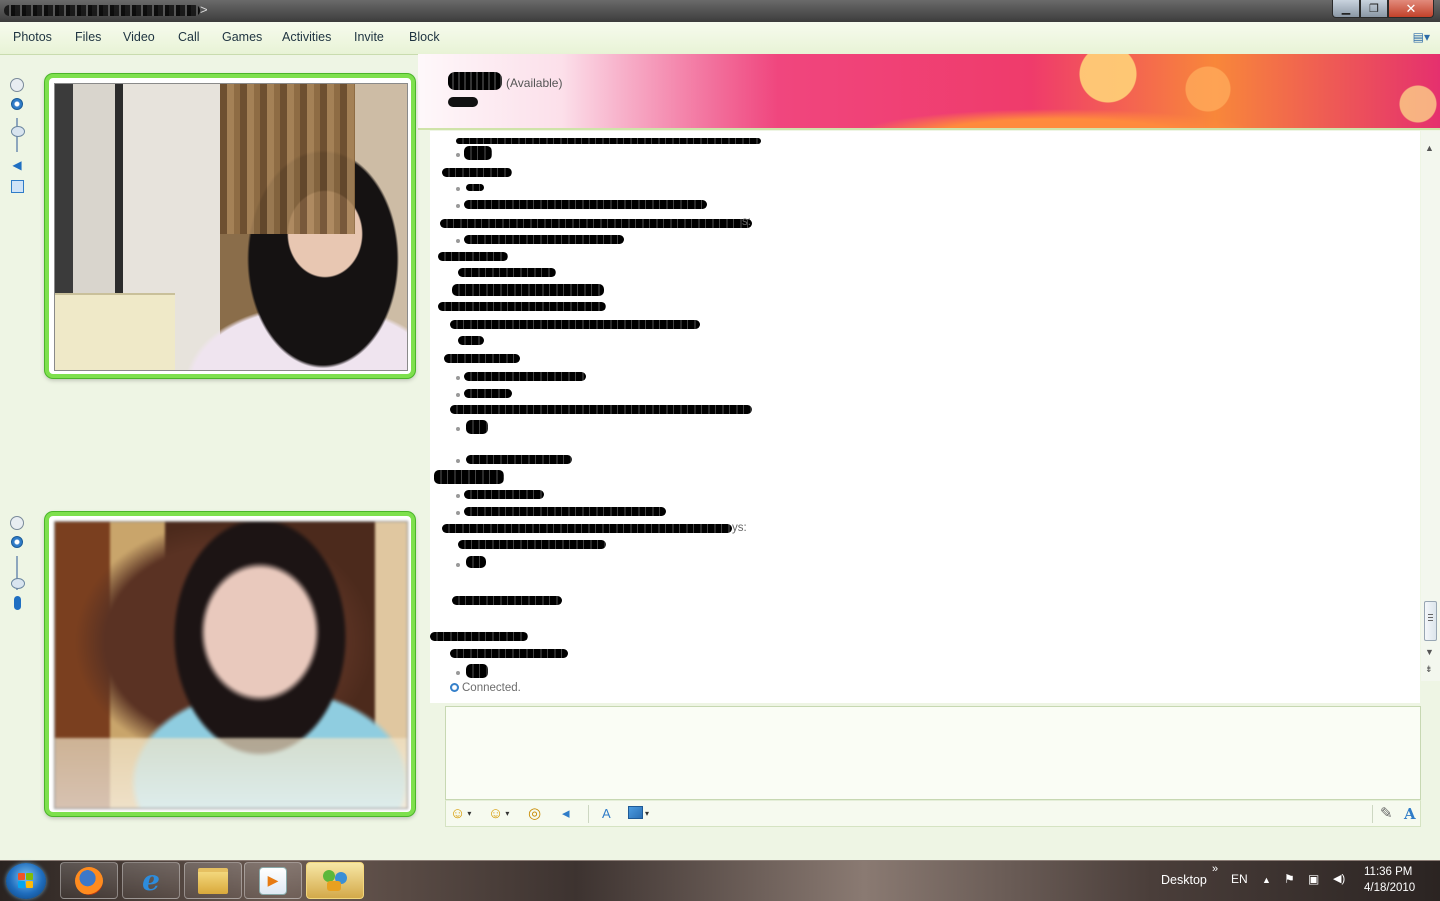  Describe the element at coordinates (17, 603) in the screenshot. I see `microphone-icon` at that location.